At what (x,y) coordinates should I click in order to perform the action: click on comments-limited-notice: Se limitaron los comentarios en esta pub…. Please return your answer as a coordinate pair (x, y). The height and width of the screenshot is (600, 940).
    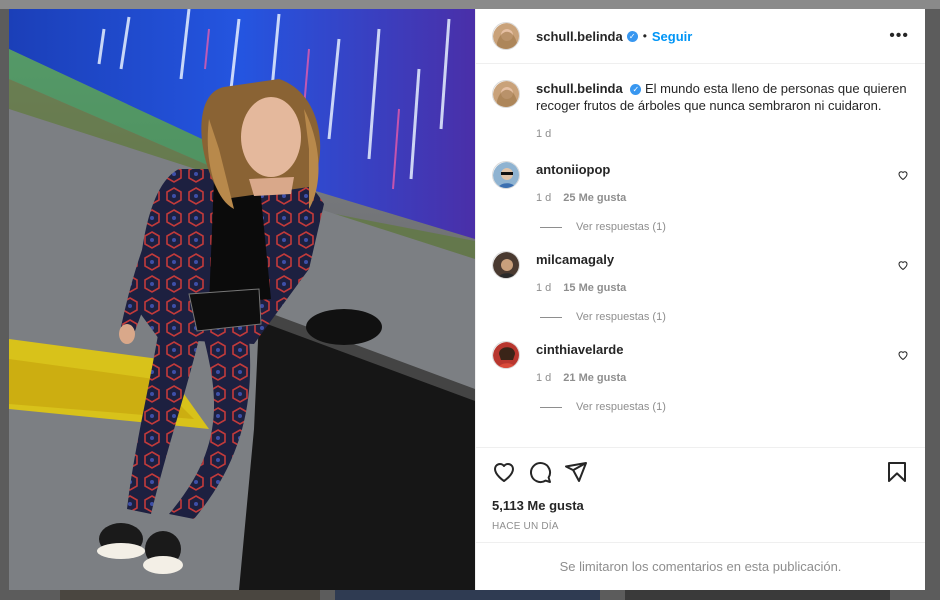
    Looking at the image, I should click on (700, 566).